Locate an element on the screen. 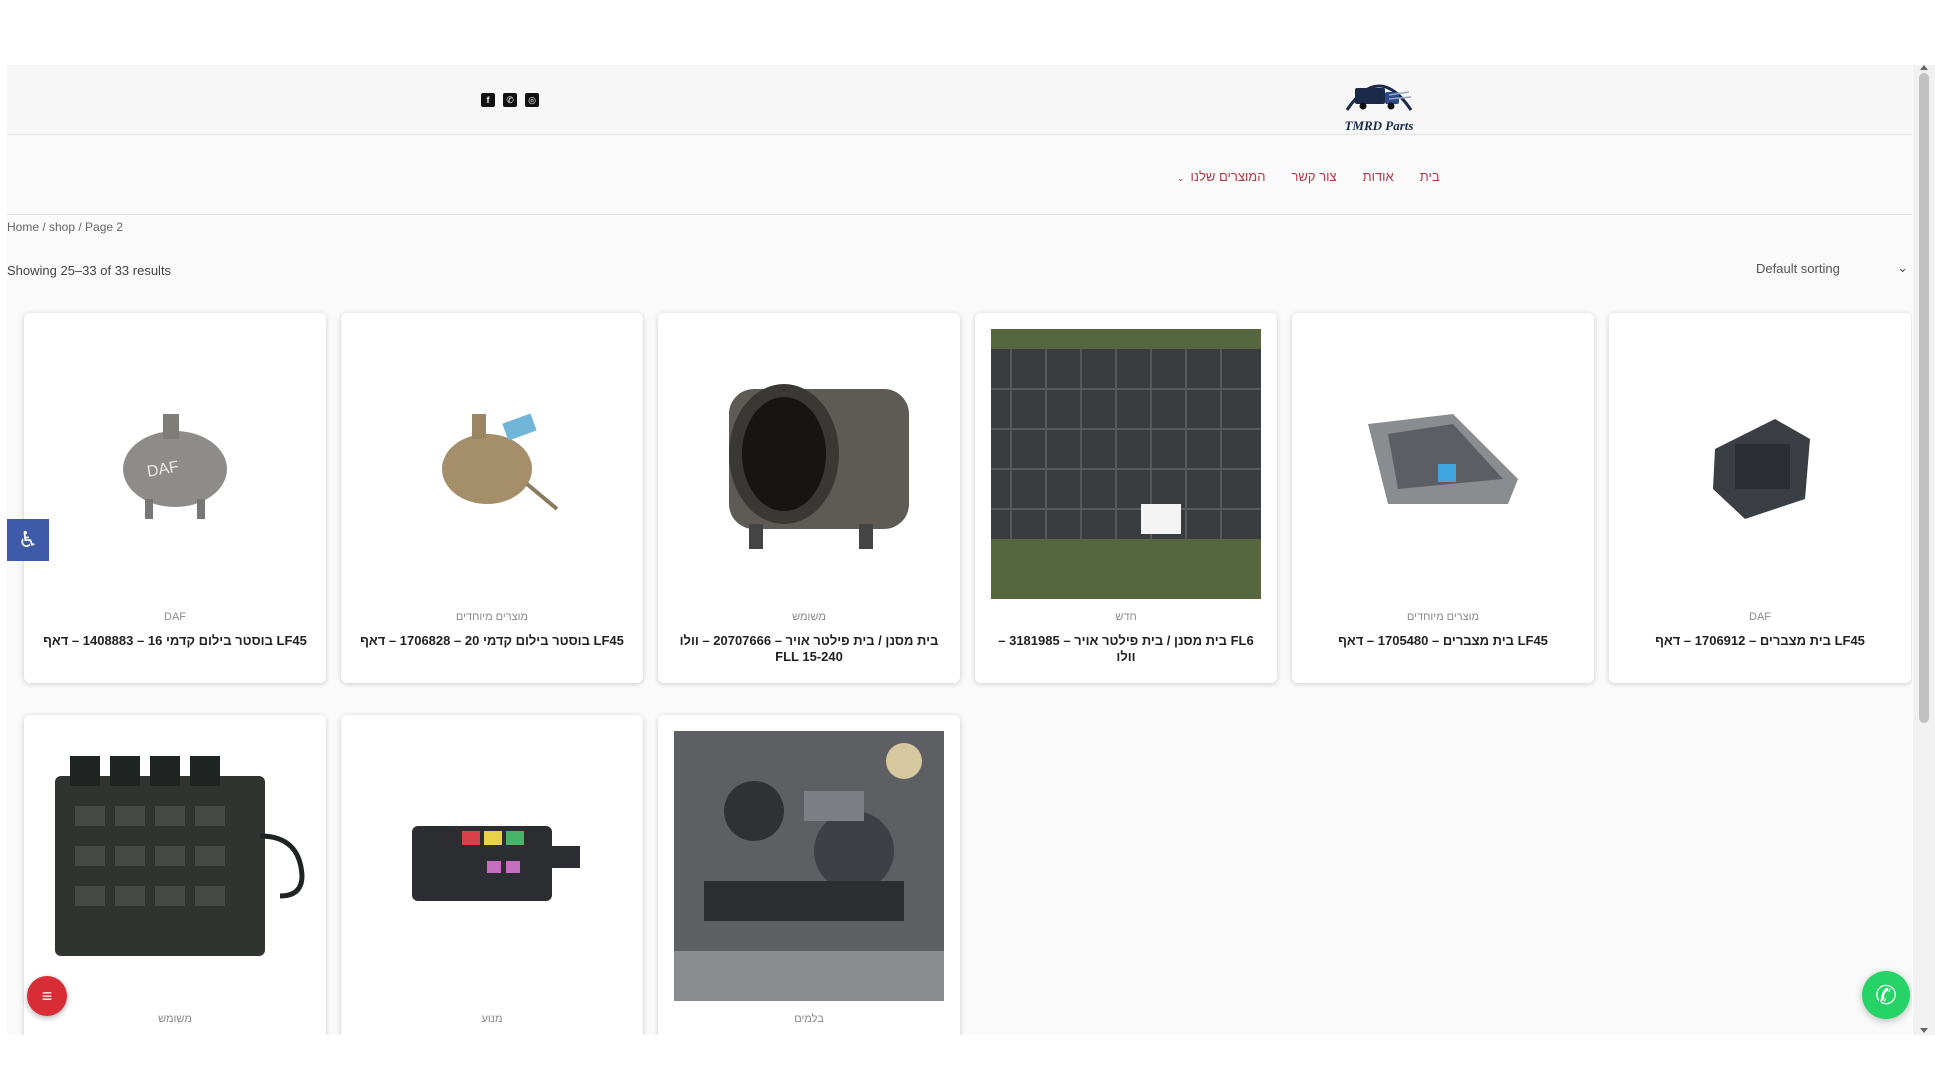  product-card: משומש is located at coordinates (175, 875).